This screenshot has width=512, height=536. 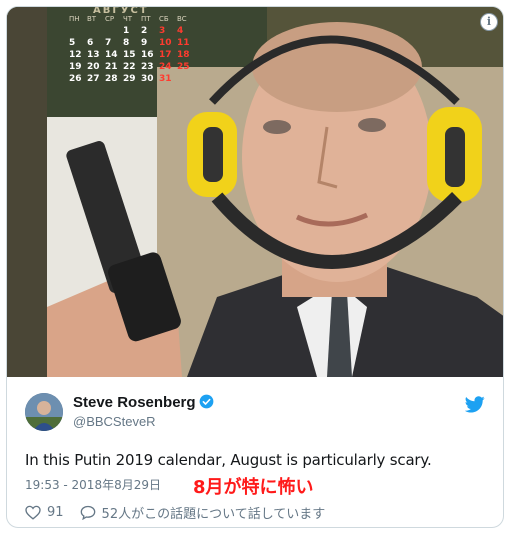 What do you see at coordinates (93, 484) in the screenshot?
I see `tweet-timestamp: 19:53 - 2018年8月29日` at bounding box center [93, 484].